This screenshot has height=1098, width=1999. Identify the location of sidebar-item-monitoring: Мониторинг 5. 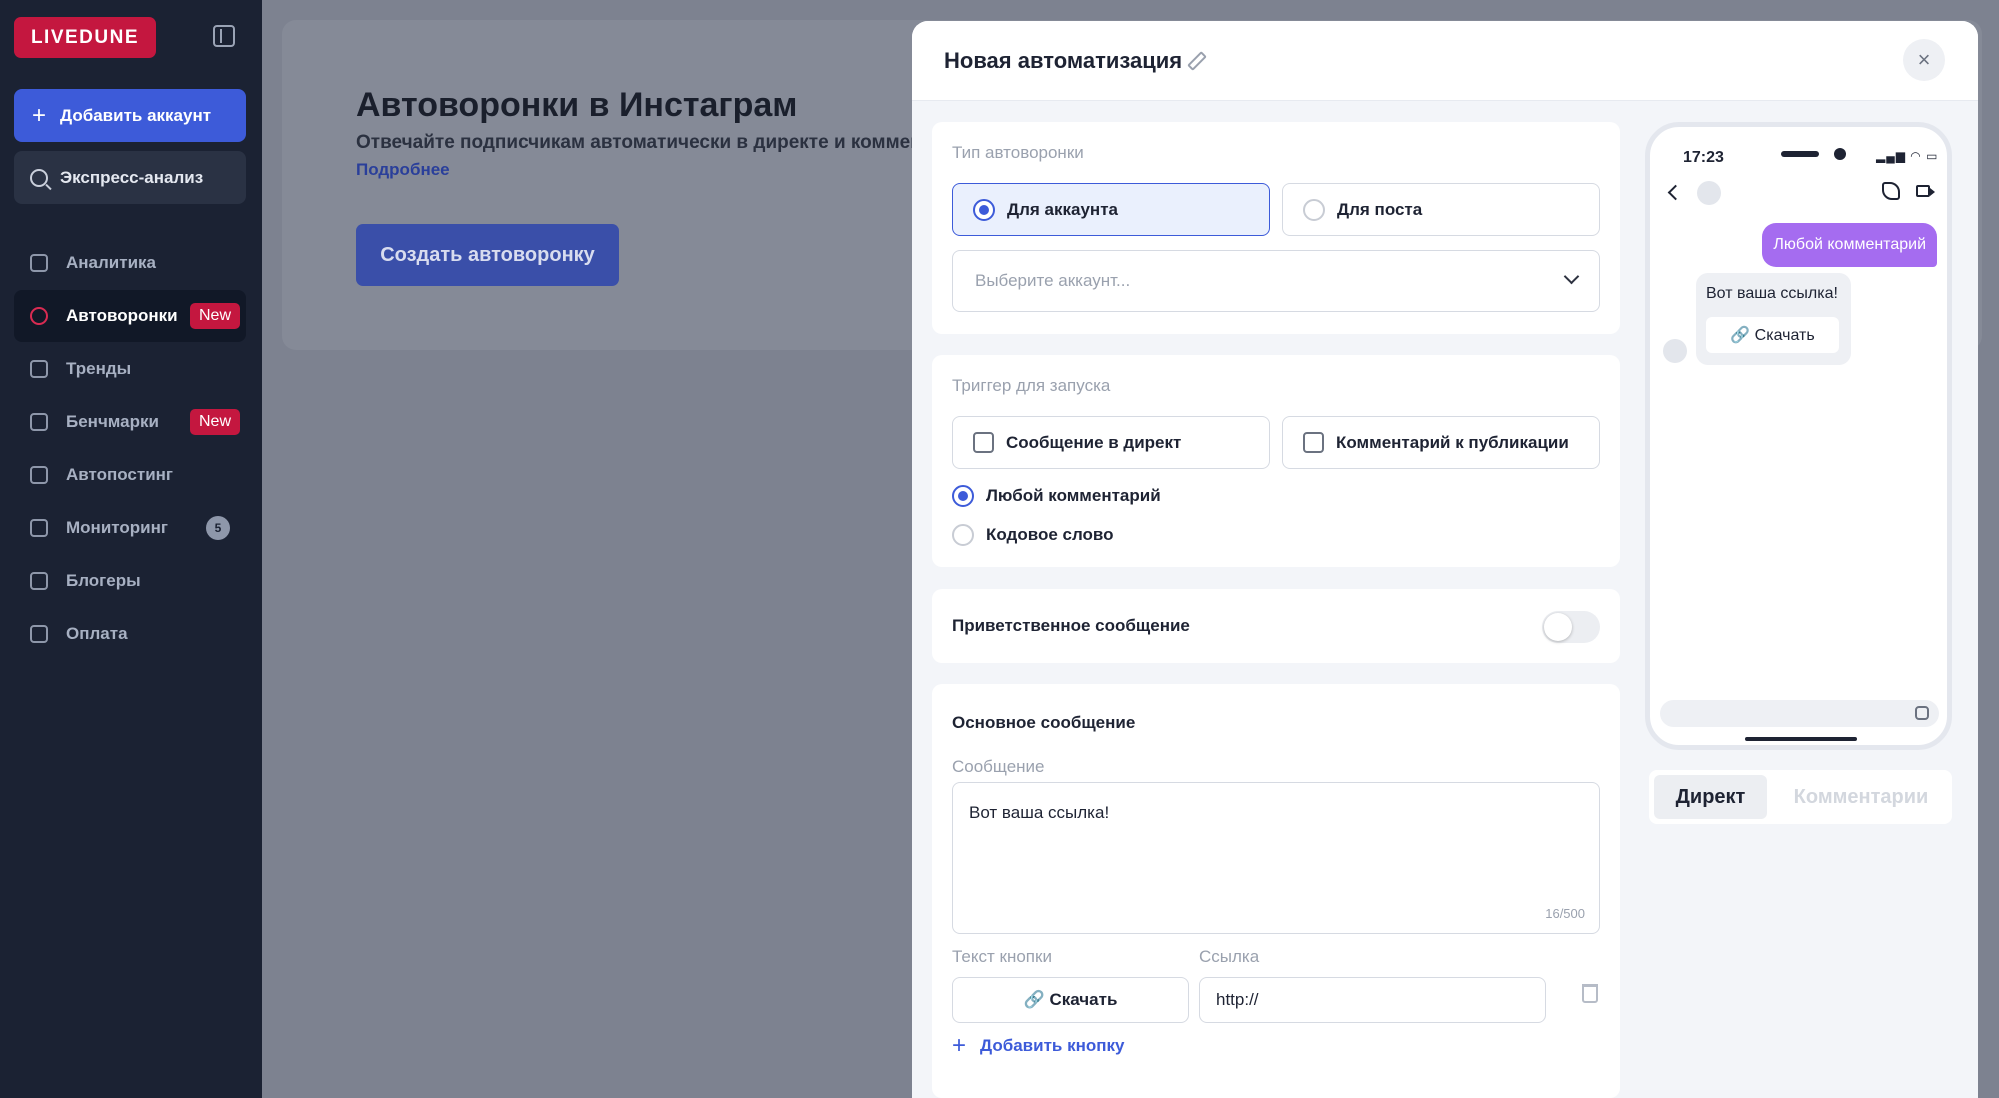
(130, 528).